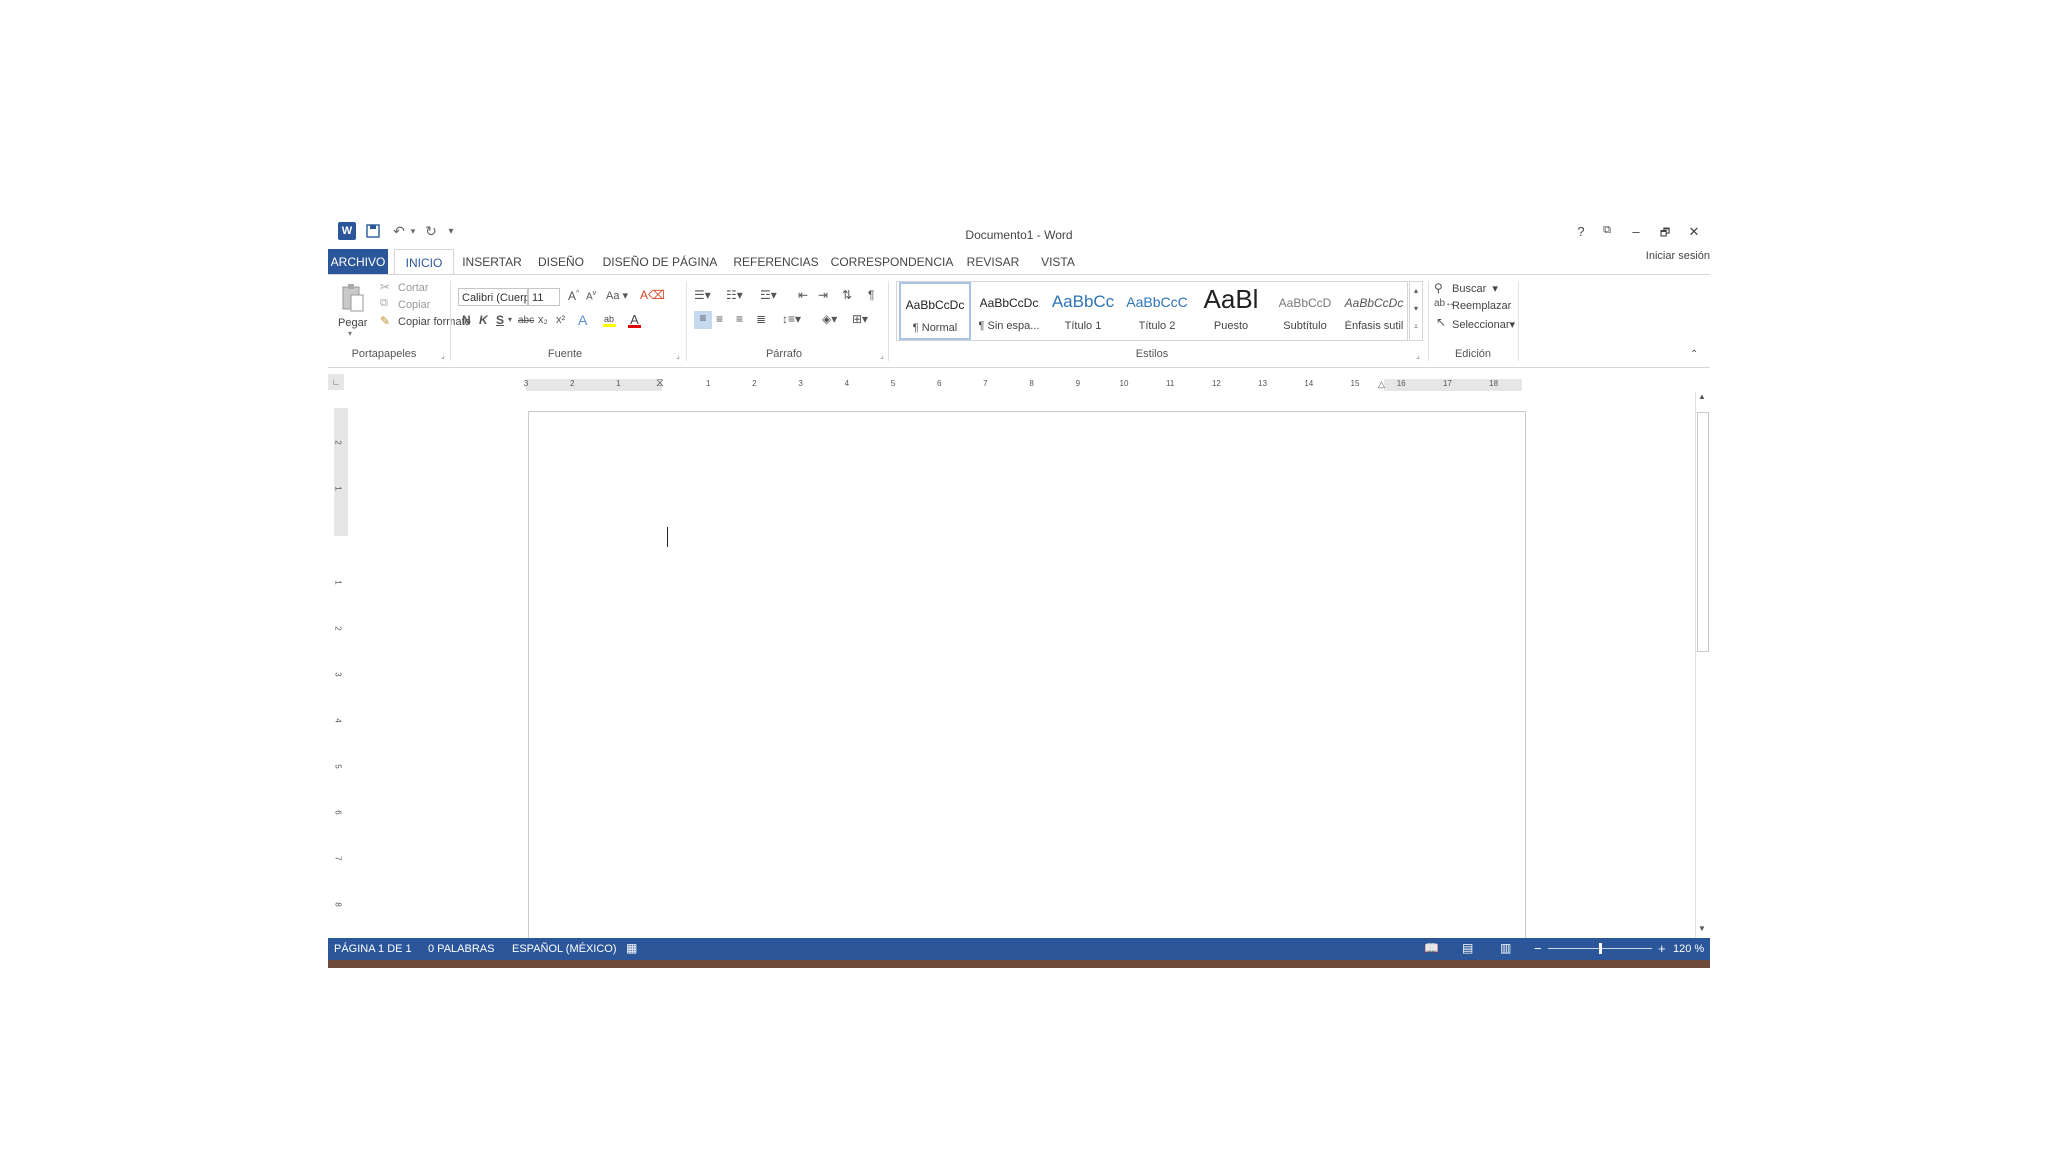 The width and height of the screenshot is (2050, 1176). What do you see at coordinates (860, 319) in the screenshot?
I see `borders-icon: ⊞▾` at bounding box center [860, 319].